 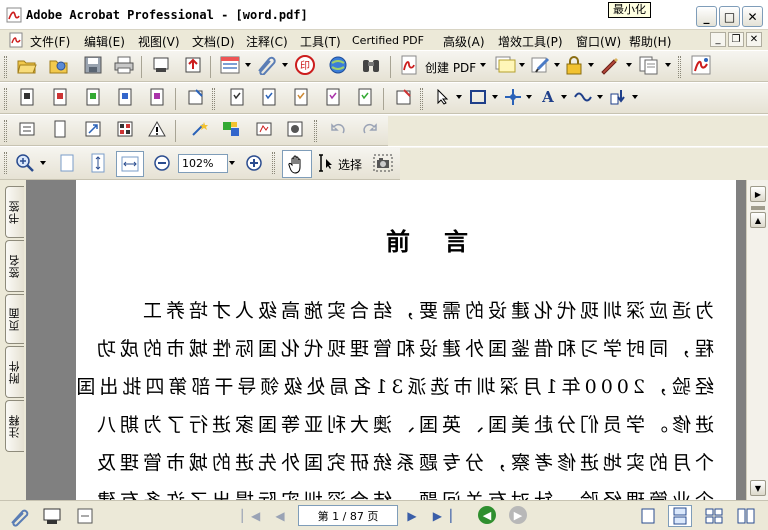 I want to click on doc-replace-icon, so click(x=125, y=97).